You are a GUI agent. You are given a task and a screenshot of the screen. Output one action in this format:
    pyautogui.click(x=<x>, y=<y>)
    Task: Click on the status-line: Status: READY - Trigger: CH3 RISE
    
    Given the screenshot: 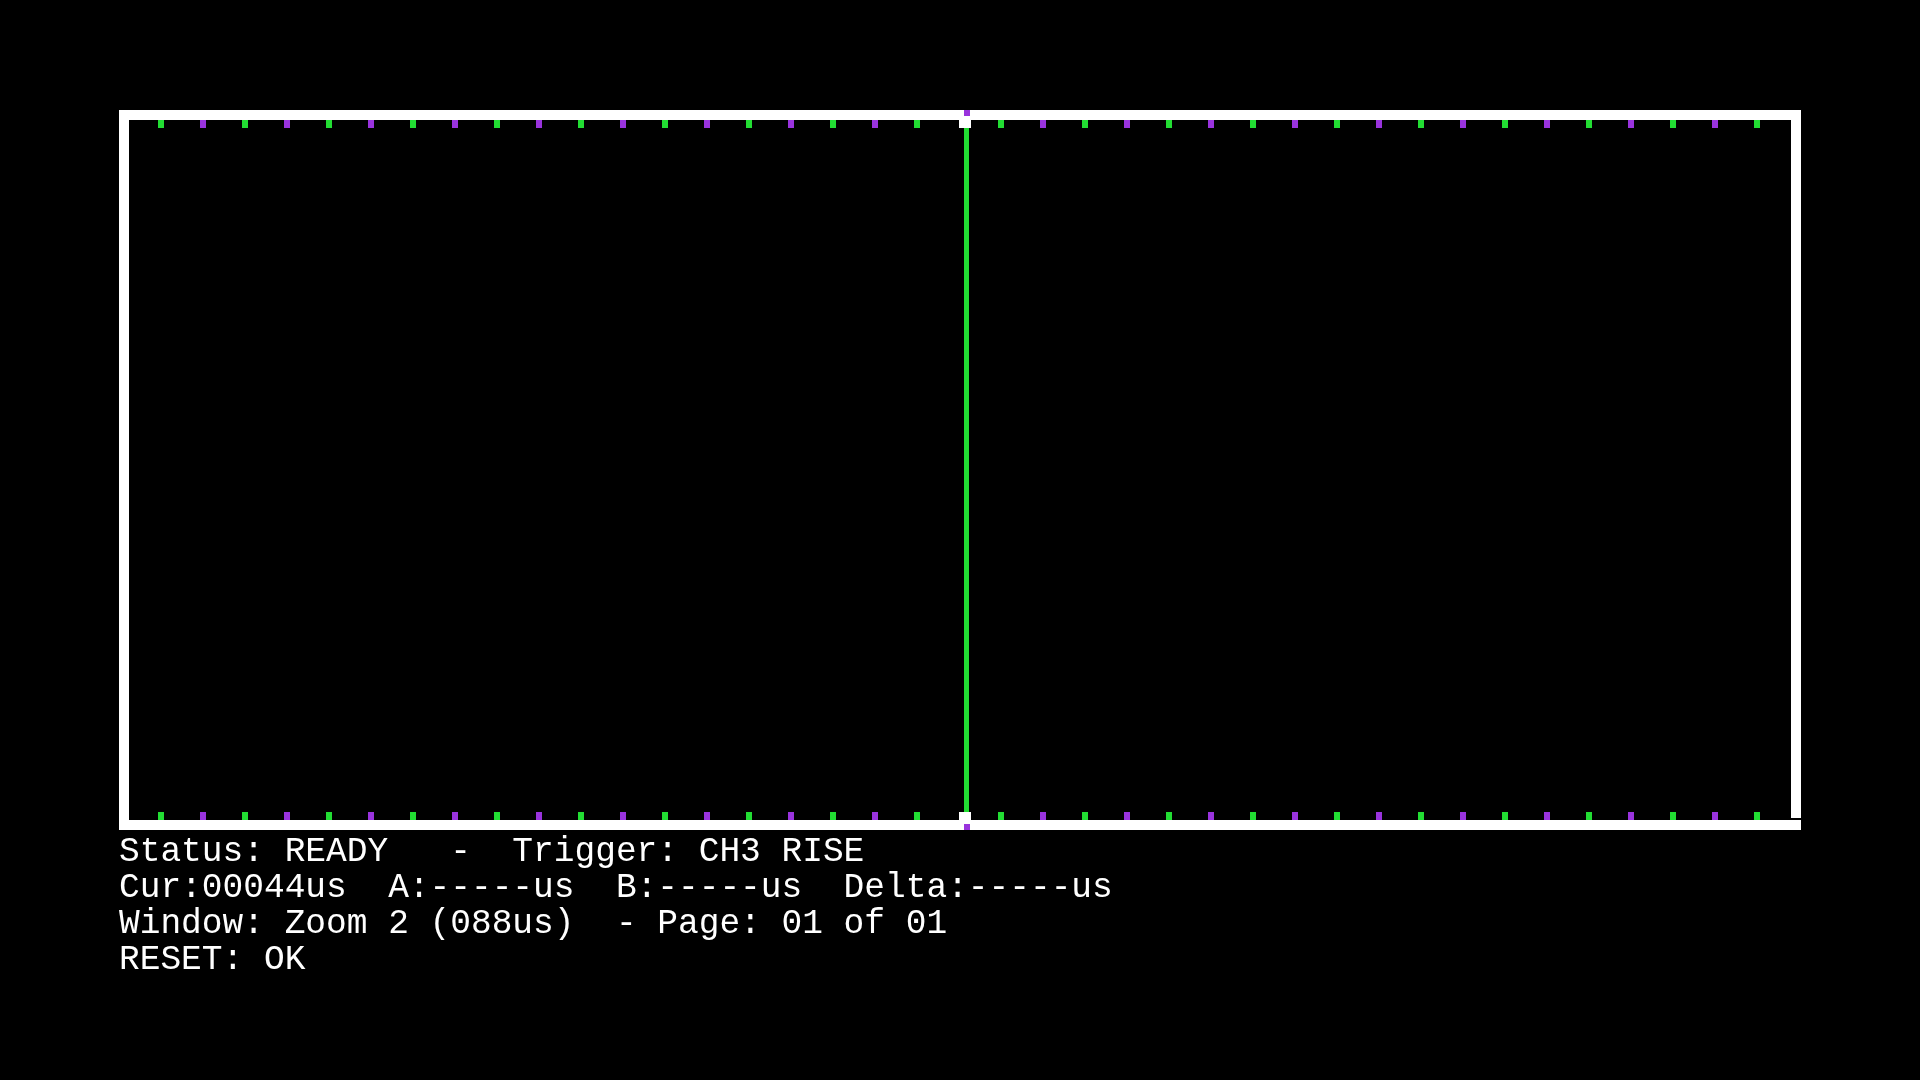 What is the action you would take?
    pyautogui.click(x=492, y=852)
    